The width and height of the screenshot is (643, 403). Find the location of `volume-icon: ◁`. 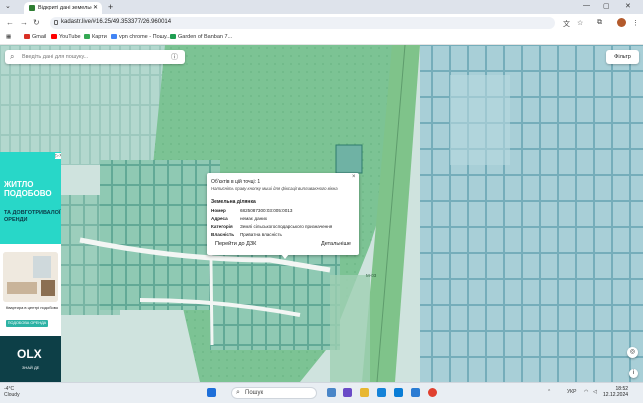

volume-icon: ◁ is located at coordinates (595, 392).